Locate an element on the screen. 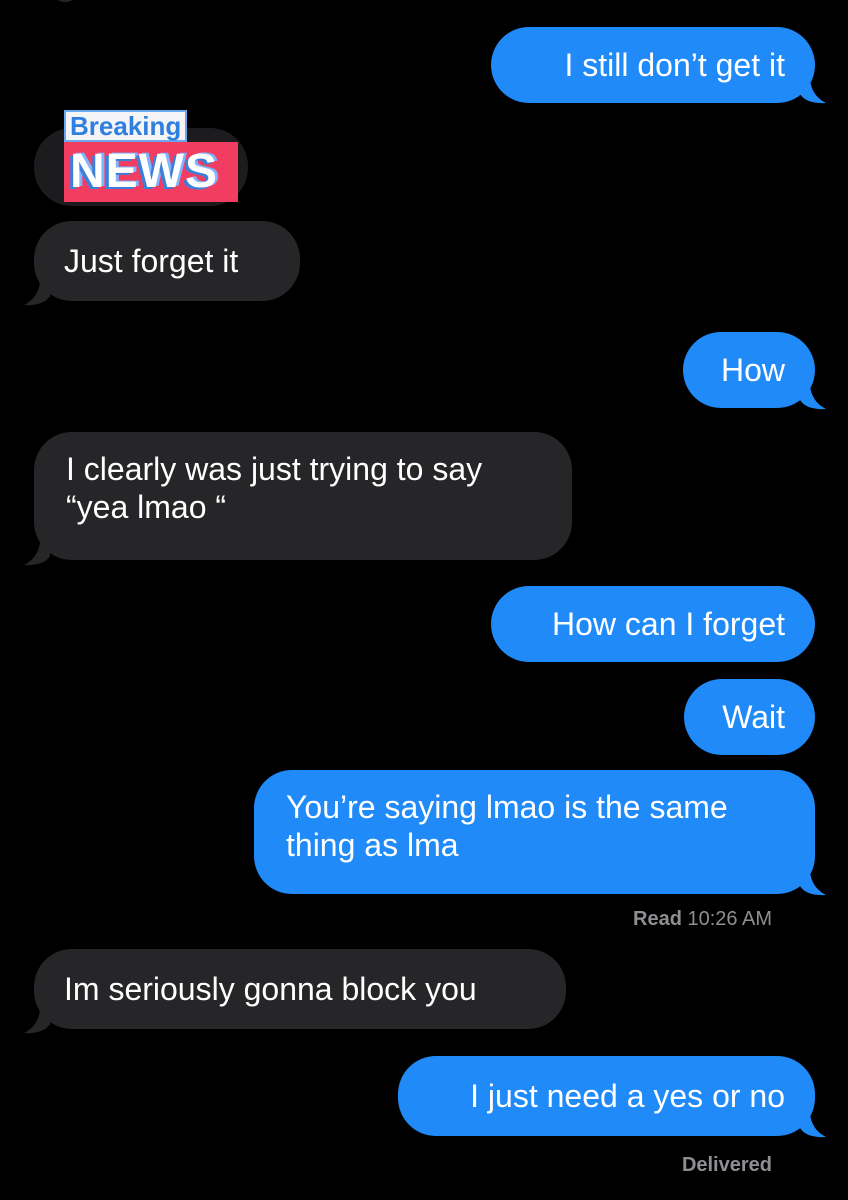 The image size is (848, 1200). message-text: Wait is located at coordinates (753, 717).